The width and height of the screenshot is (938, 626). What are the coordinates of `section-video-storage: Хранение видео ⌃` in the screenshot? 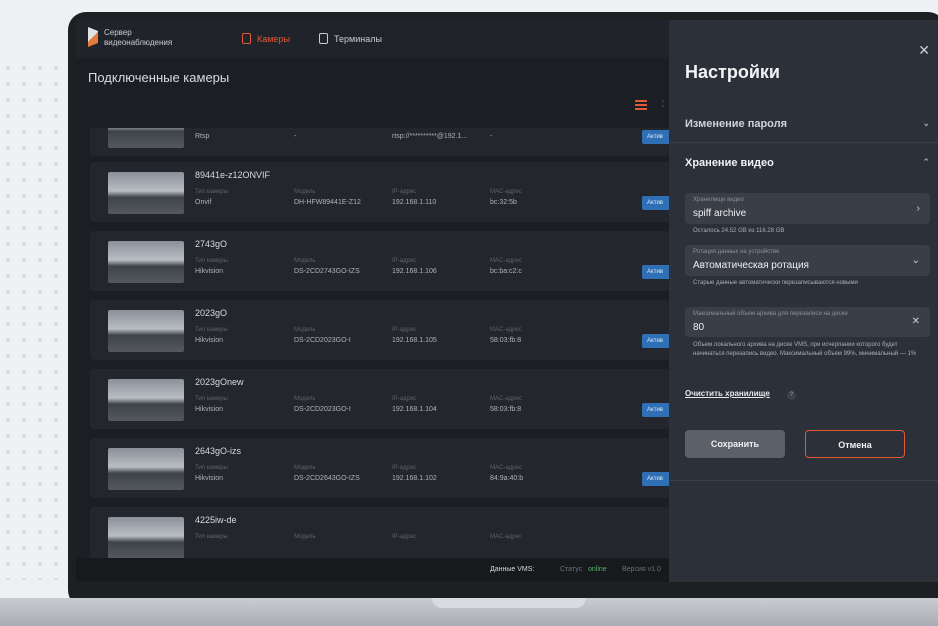 It's located at (807, 163).